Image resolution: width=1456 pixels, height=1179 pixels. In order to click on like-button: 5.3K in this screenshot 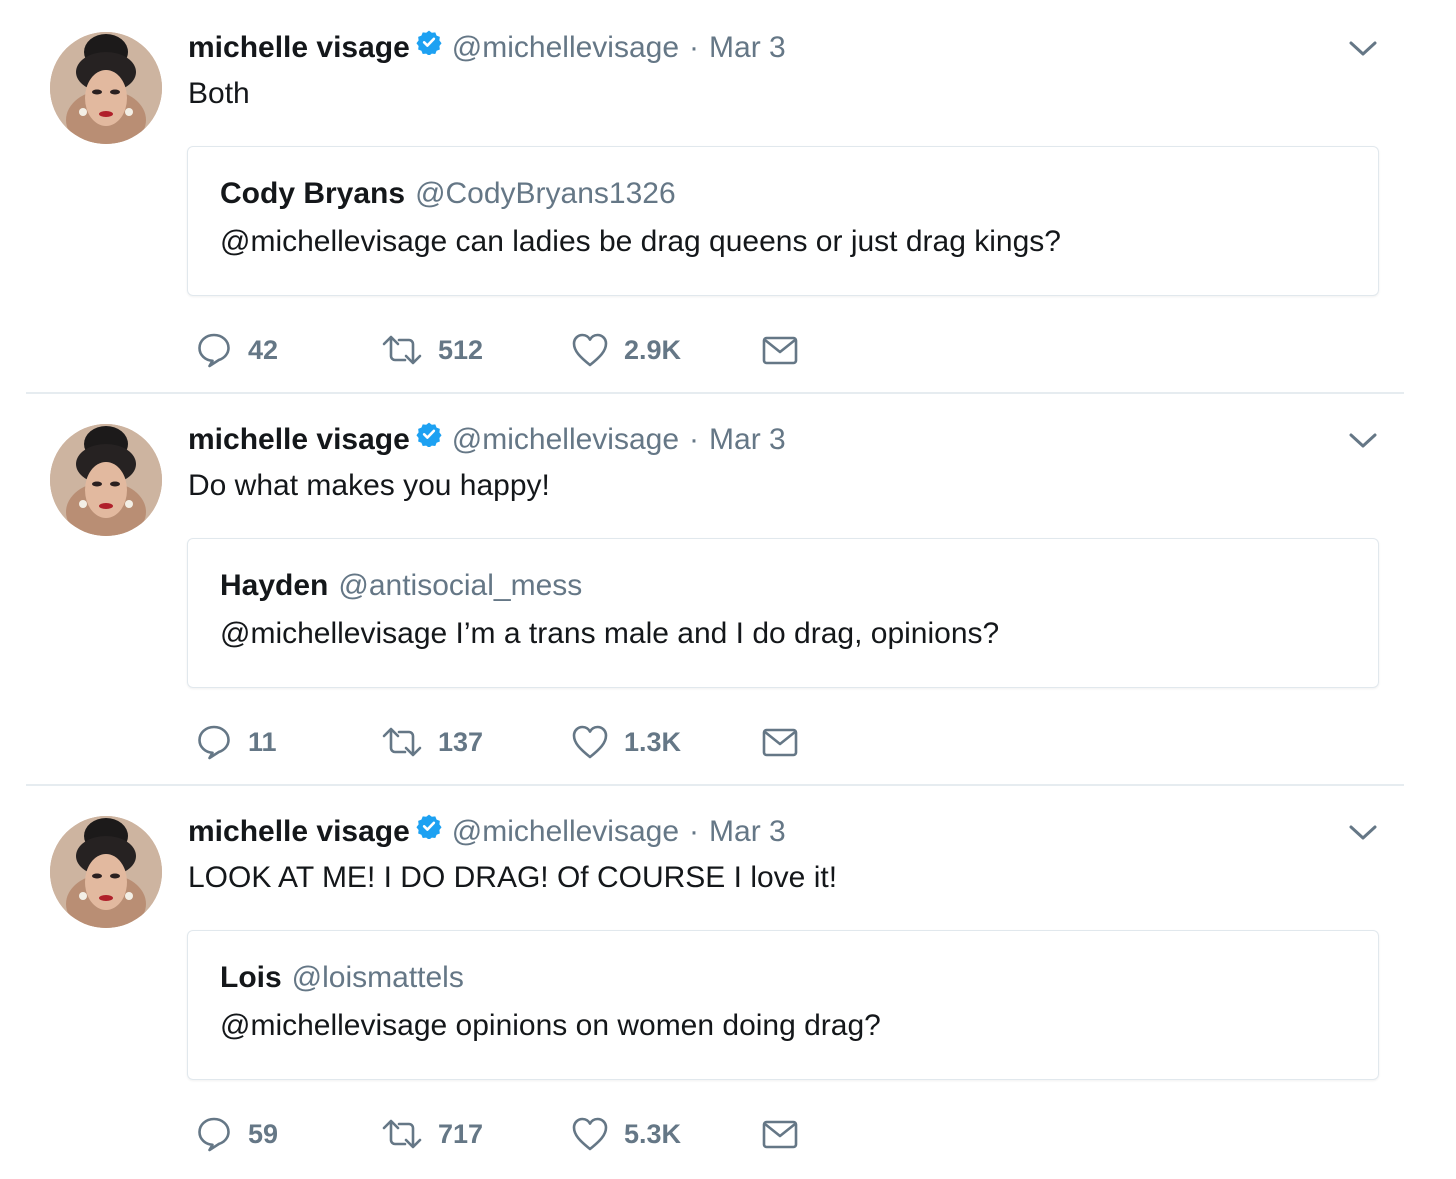, I will do `click(625, 1134)`.